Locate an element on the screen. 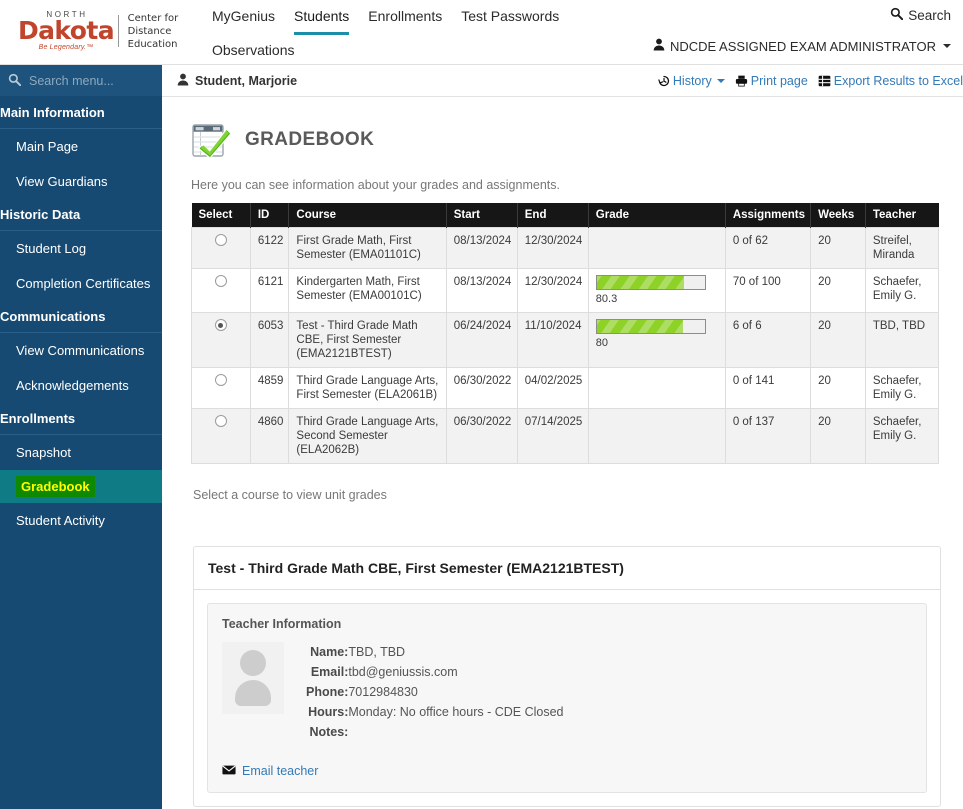 This screenshot has height=809, width=963. sidebar-item-snapshot: Snapshot is located at coordinates (81, 452).